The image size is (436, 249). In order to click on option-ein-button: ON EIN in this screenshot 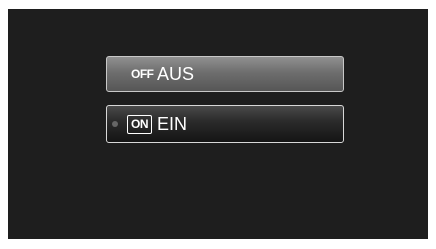, I will do `click(225, 124)`.